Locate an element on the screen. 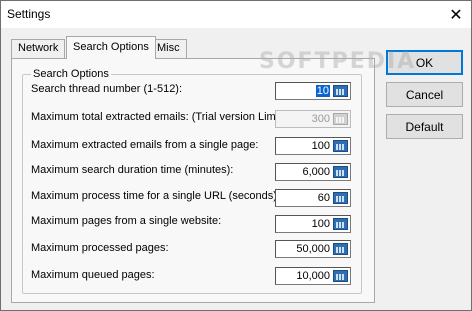  max-search-duration-spinbox: 6,000 is located at coordinates (313, 172).